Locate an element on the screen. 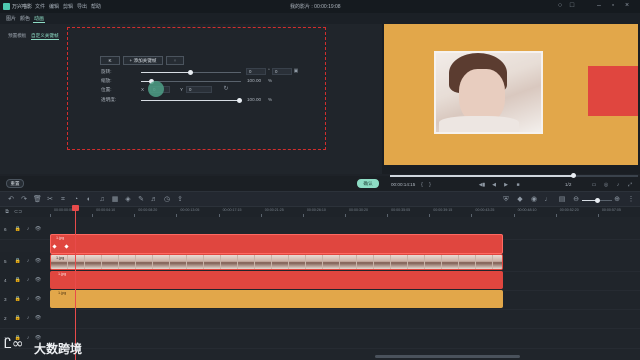  close-icon: × is located at coordinates (627, 6).